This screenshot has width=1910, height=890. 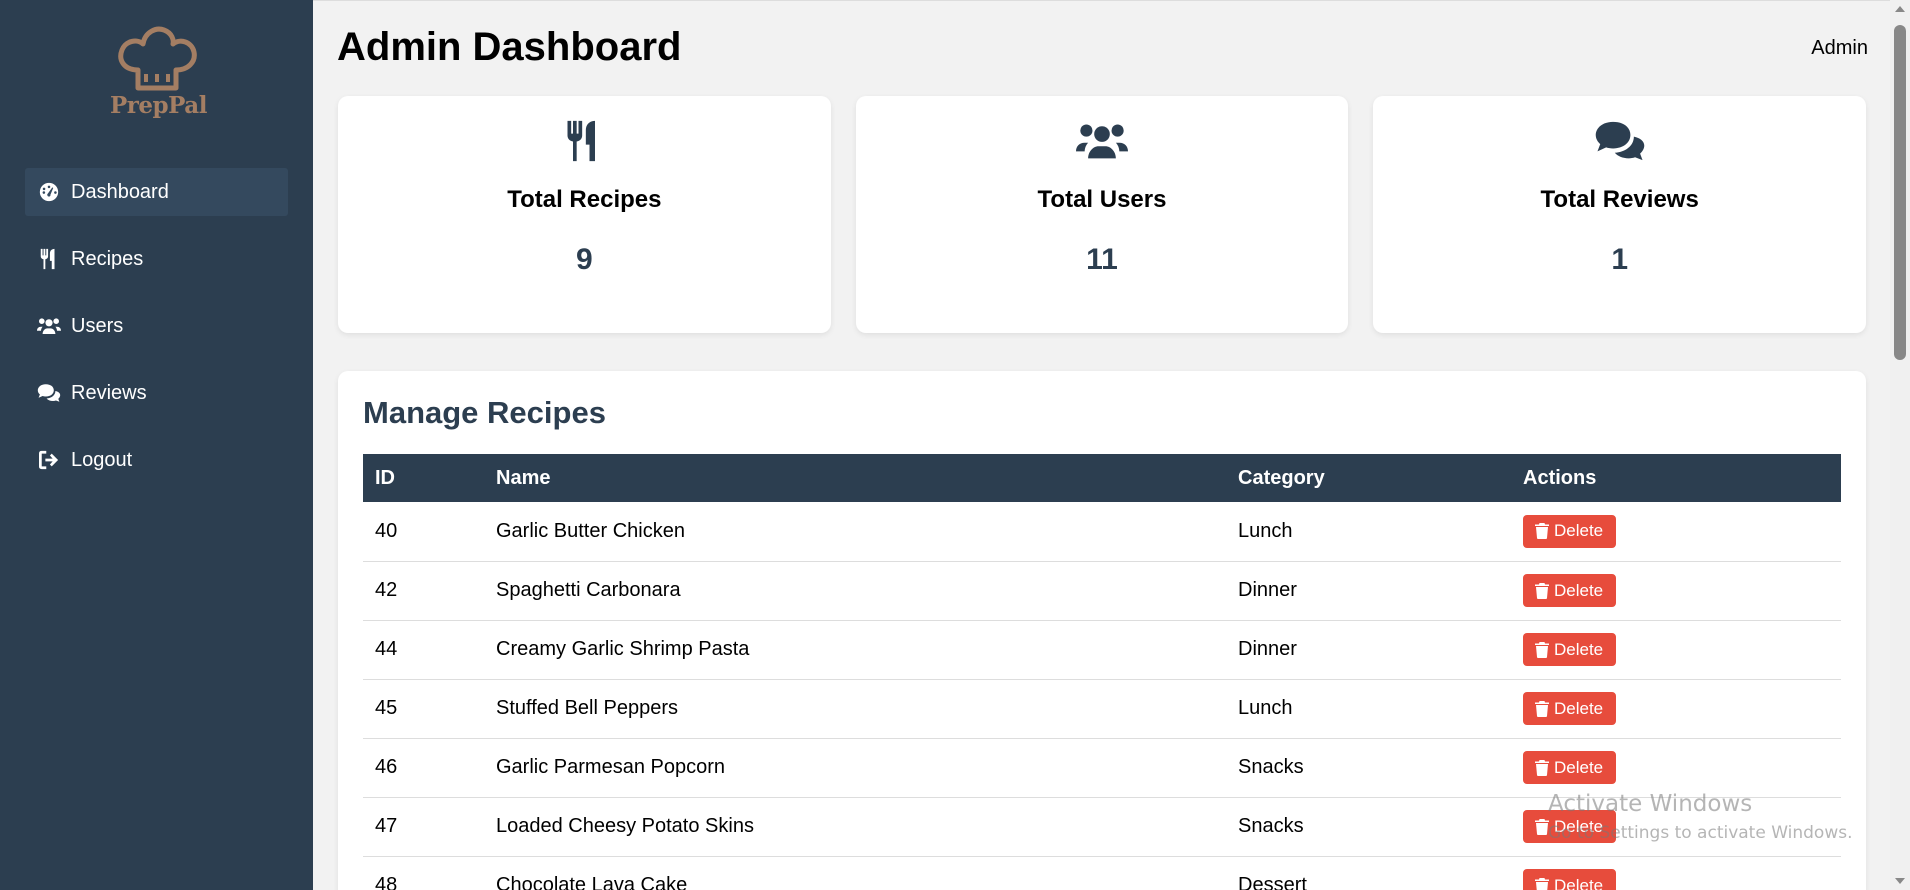 What do you see at coordinates (1620, 214) in the screenshot?
I see `stat-card-reviews: Total Reviews 1` at bounding box center [1620, 214].